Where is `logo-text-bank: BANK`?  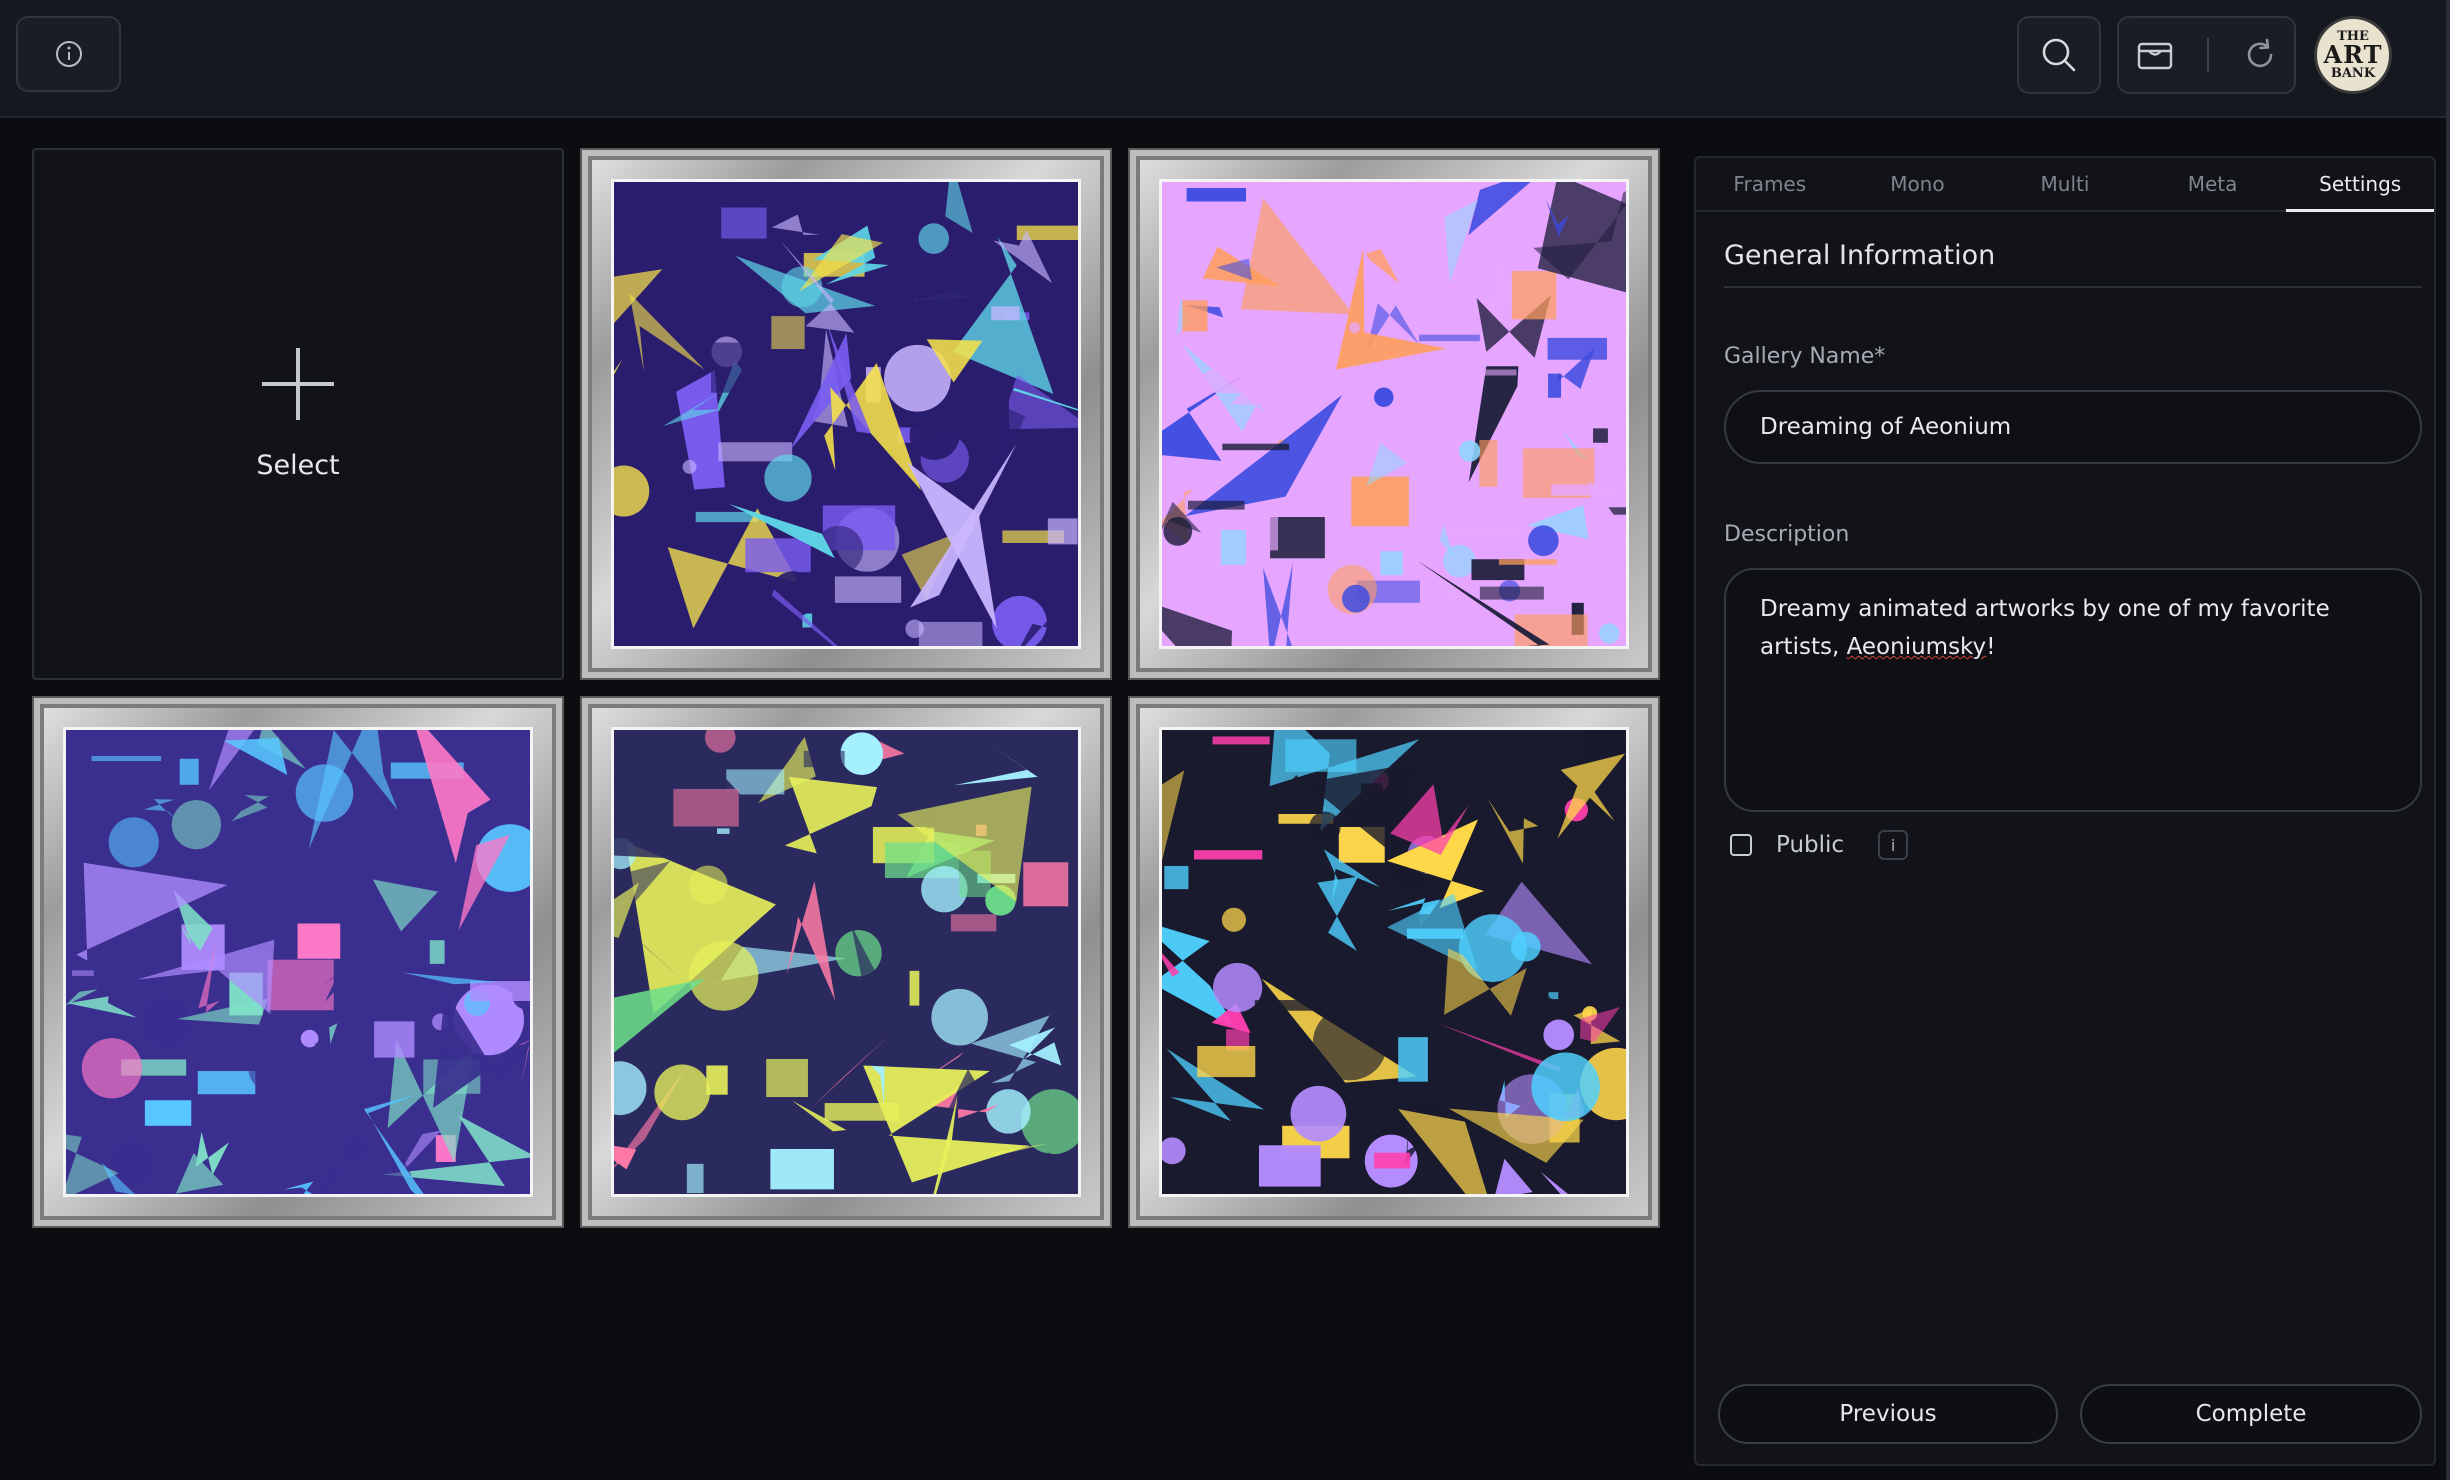
logo-text-bank: BANK is located at coordinates (2353, 73).